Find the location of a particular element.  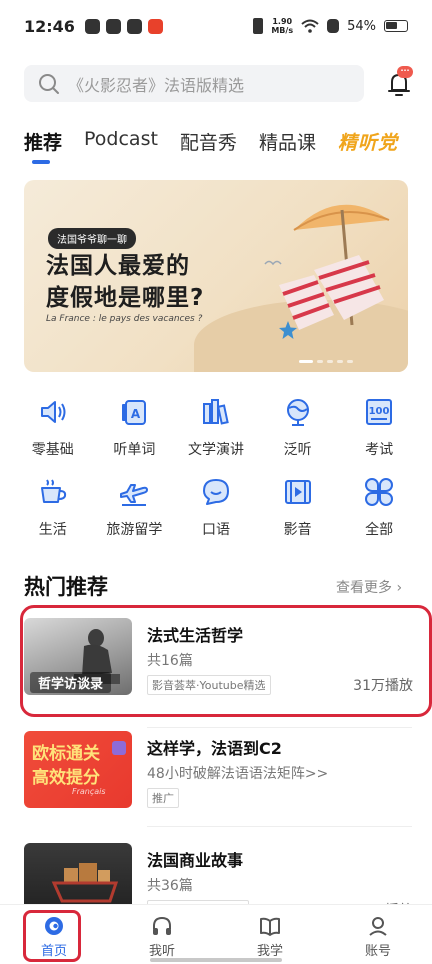

coffee-icon is located at coordinates (53, 491).